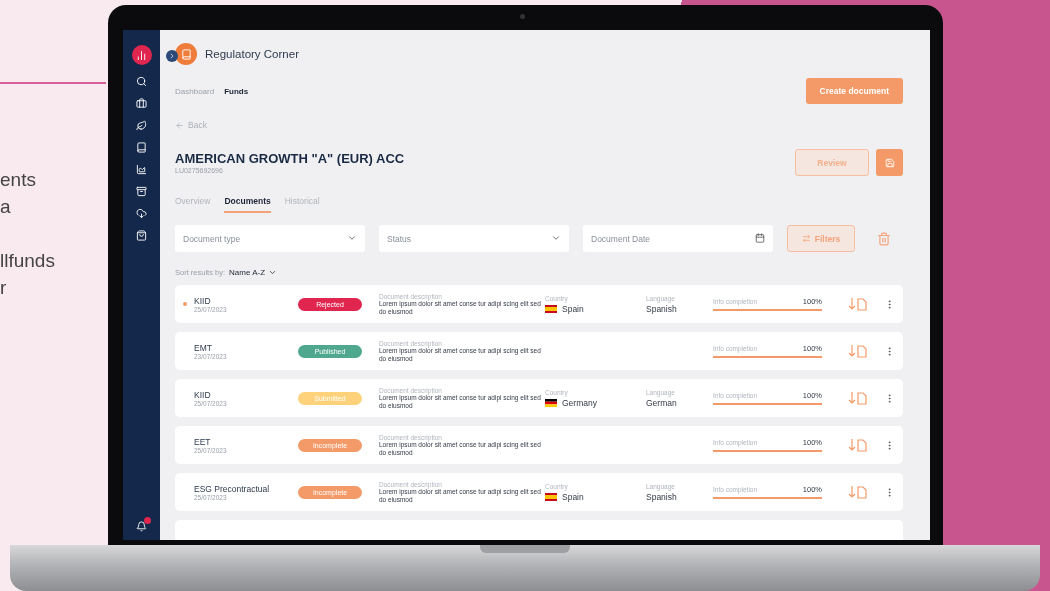 The width and height of the screenshot is (1050, 591). I want to click on chevron-right-icon, so click(172, 56).